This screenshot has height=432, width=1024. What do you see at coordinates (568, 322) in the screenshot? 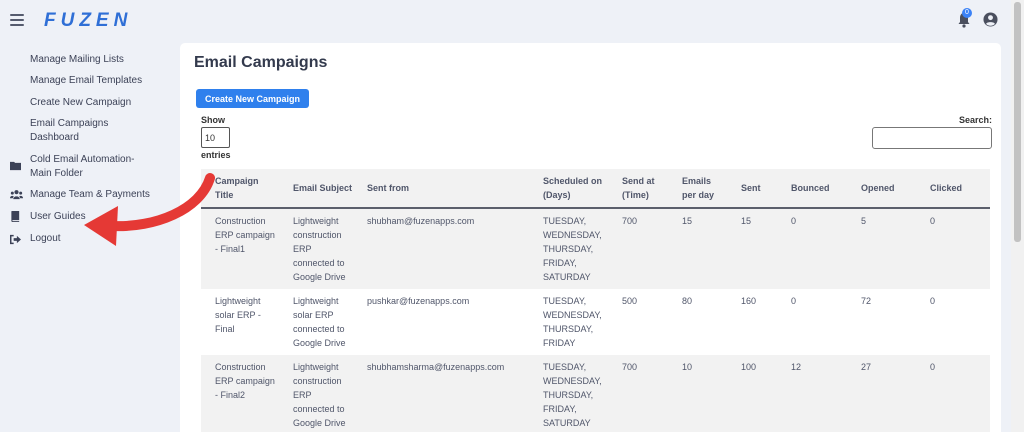
I see `cell-scheduled-days: TUESDAY, WEDNESDAY, THURSDAY, FRIDAY` at bounding box center [568, 322].